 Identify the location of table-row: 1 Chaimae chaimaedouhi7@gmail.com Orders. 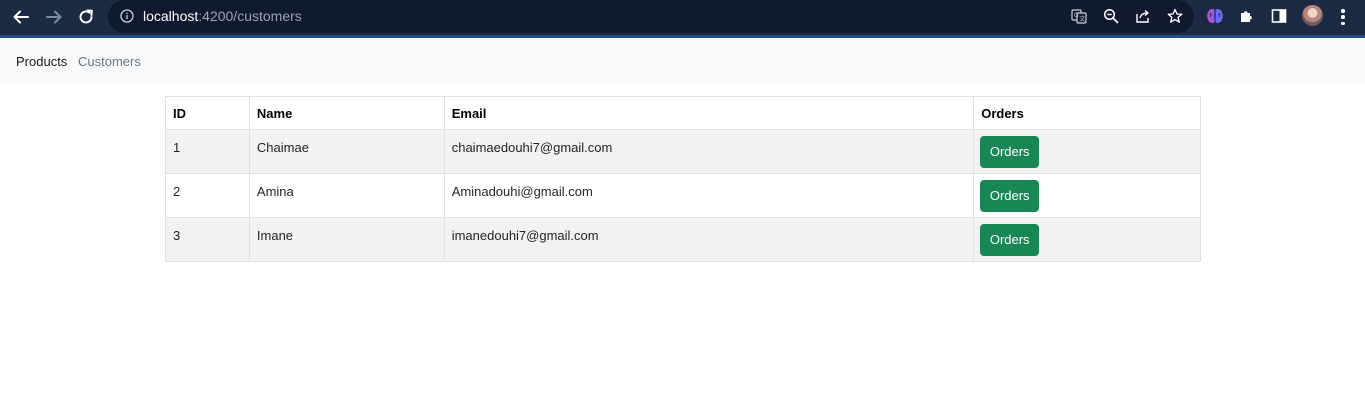
(683, 151).